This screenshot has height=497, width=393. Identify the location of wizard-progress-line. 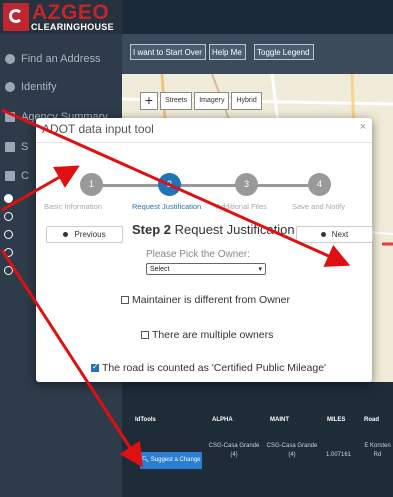
(206, 185).